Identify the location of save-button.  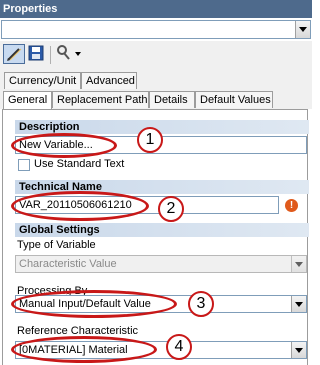
(37, 54).